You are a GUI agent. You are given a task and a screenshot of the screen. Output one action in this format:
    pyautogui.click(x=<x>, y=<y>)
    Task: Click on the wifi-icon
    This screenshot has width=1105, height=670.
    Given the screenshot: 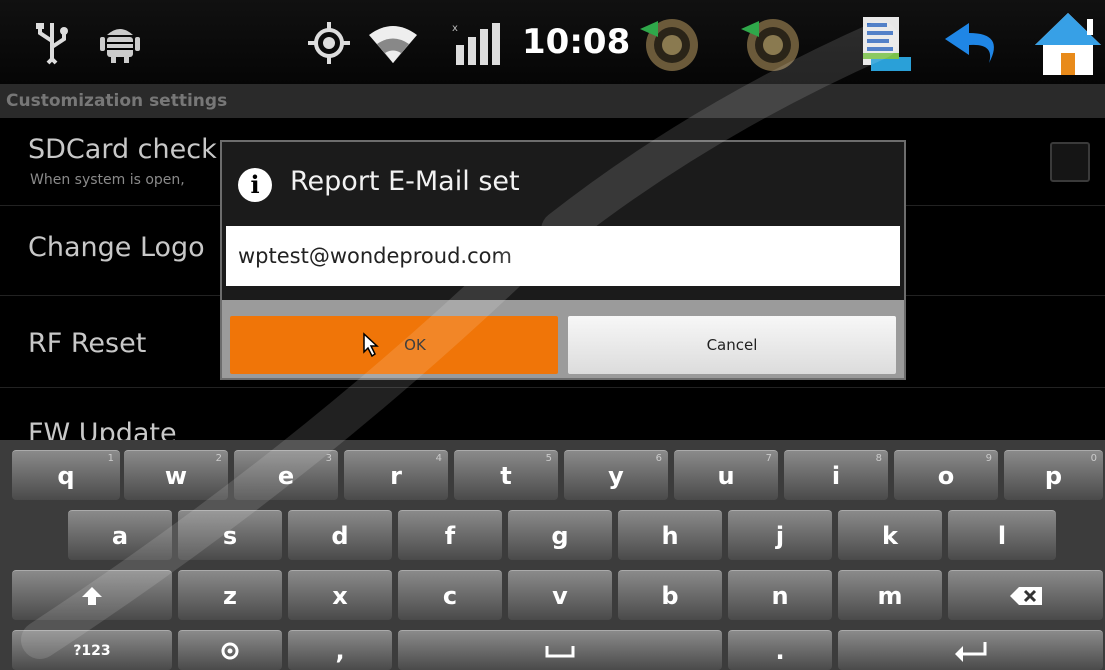 What is the action you would take?
    pyautogui.click(x=393, y=43)
    